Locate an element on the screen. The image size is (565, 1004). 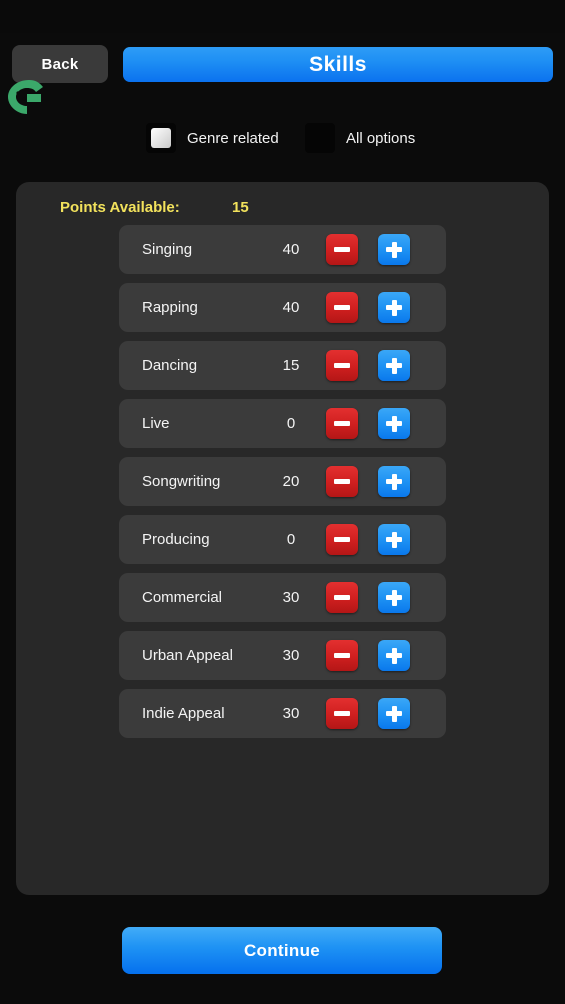
skill-name: Urban Appeal is located at coordinates (187, 655).